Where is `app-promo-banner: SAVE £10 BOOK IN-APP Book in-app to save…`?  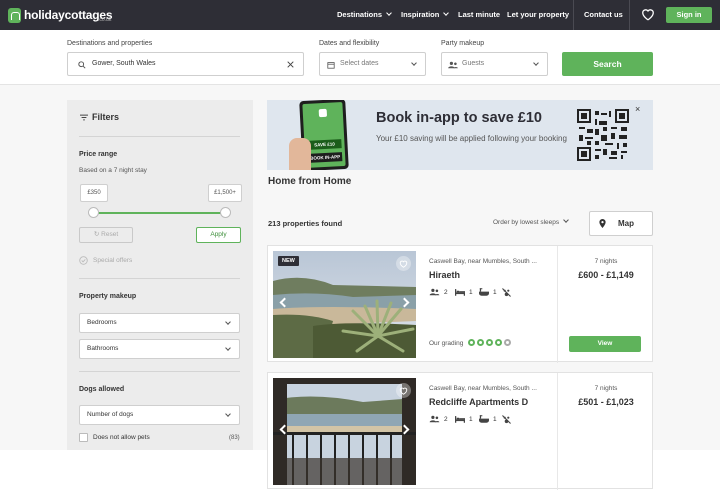 app-promo-banner: SAVE £10 BOOK IN-APP Book in-app to save… is located at coordinates (460, 135).